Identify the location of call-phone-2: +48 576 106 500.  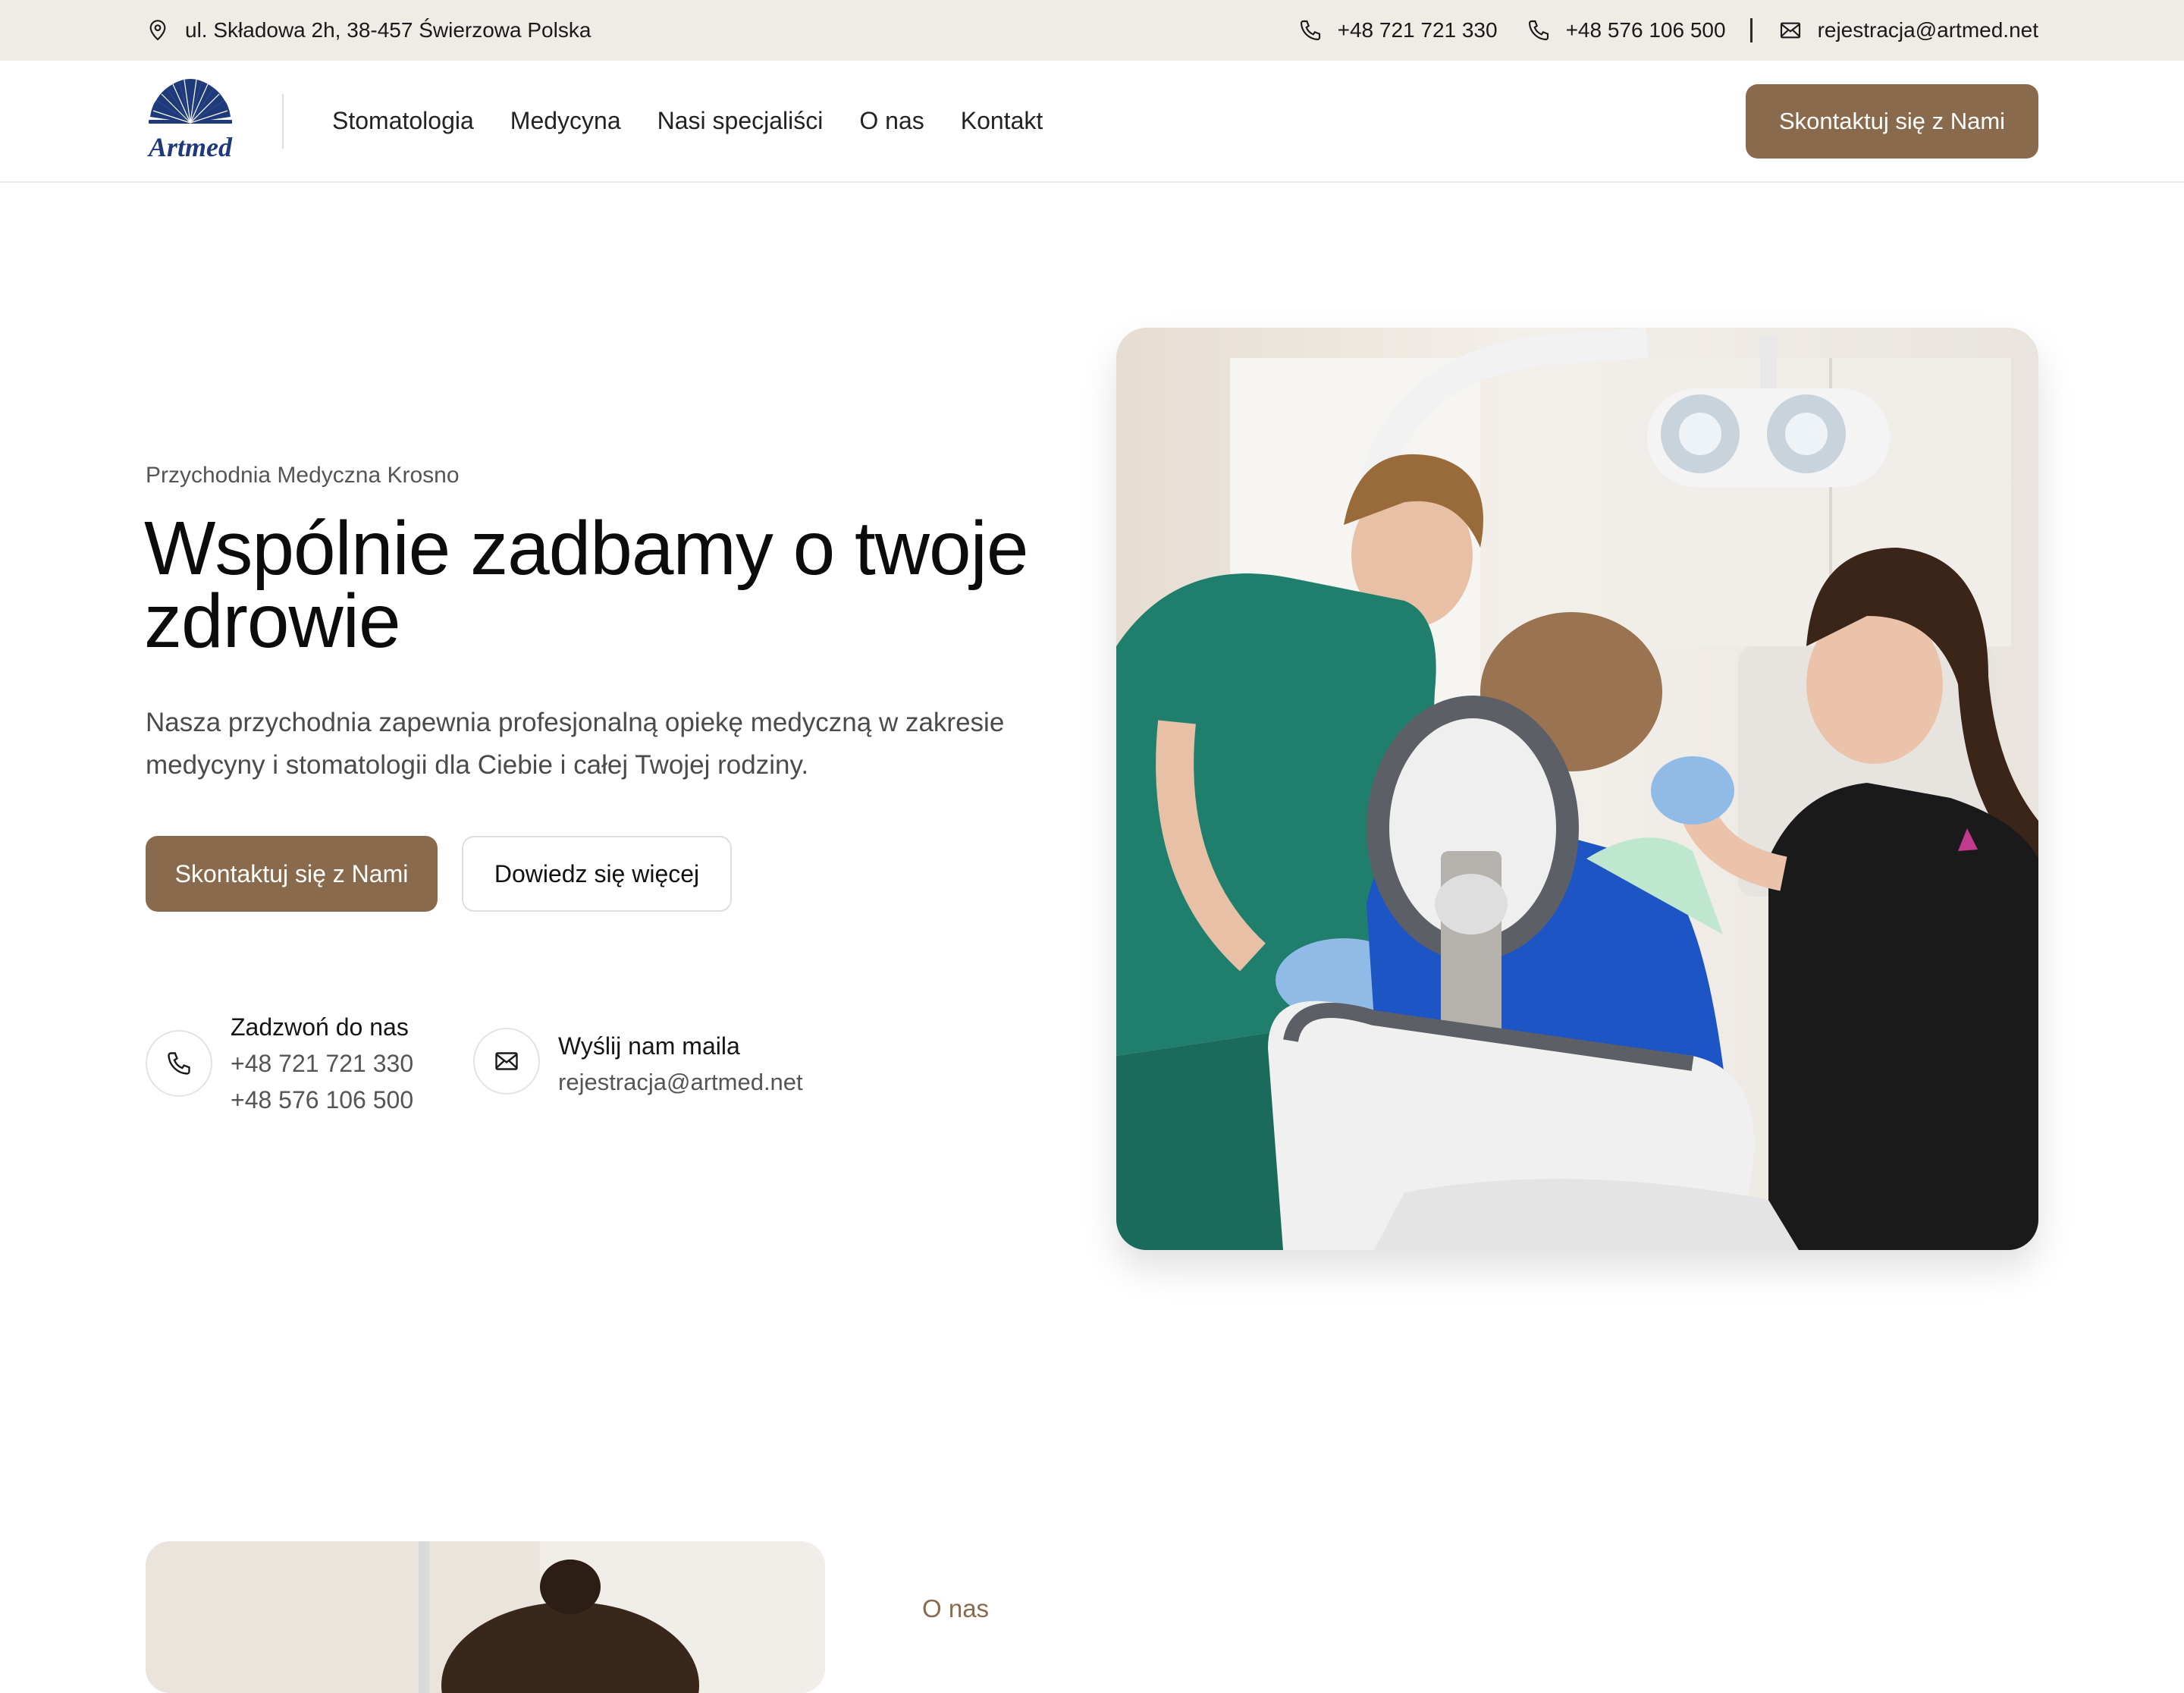
(322, 1100).